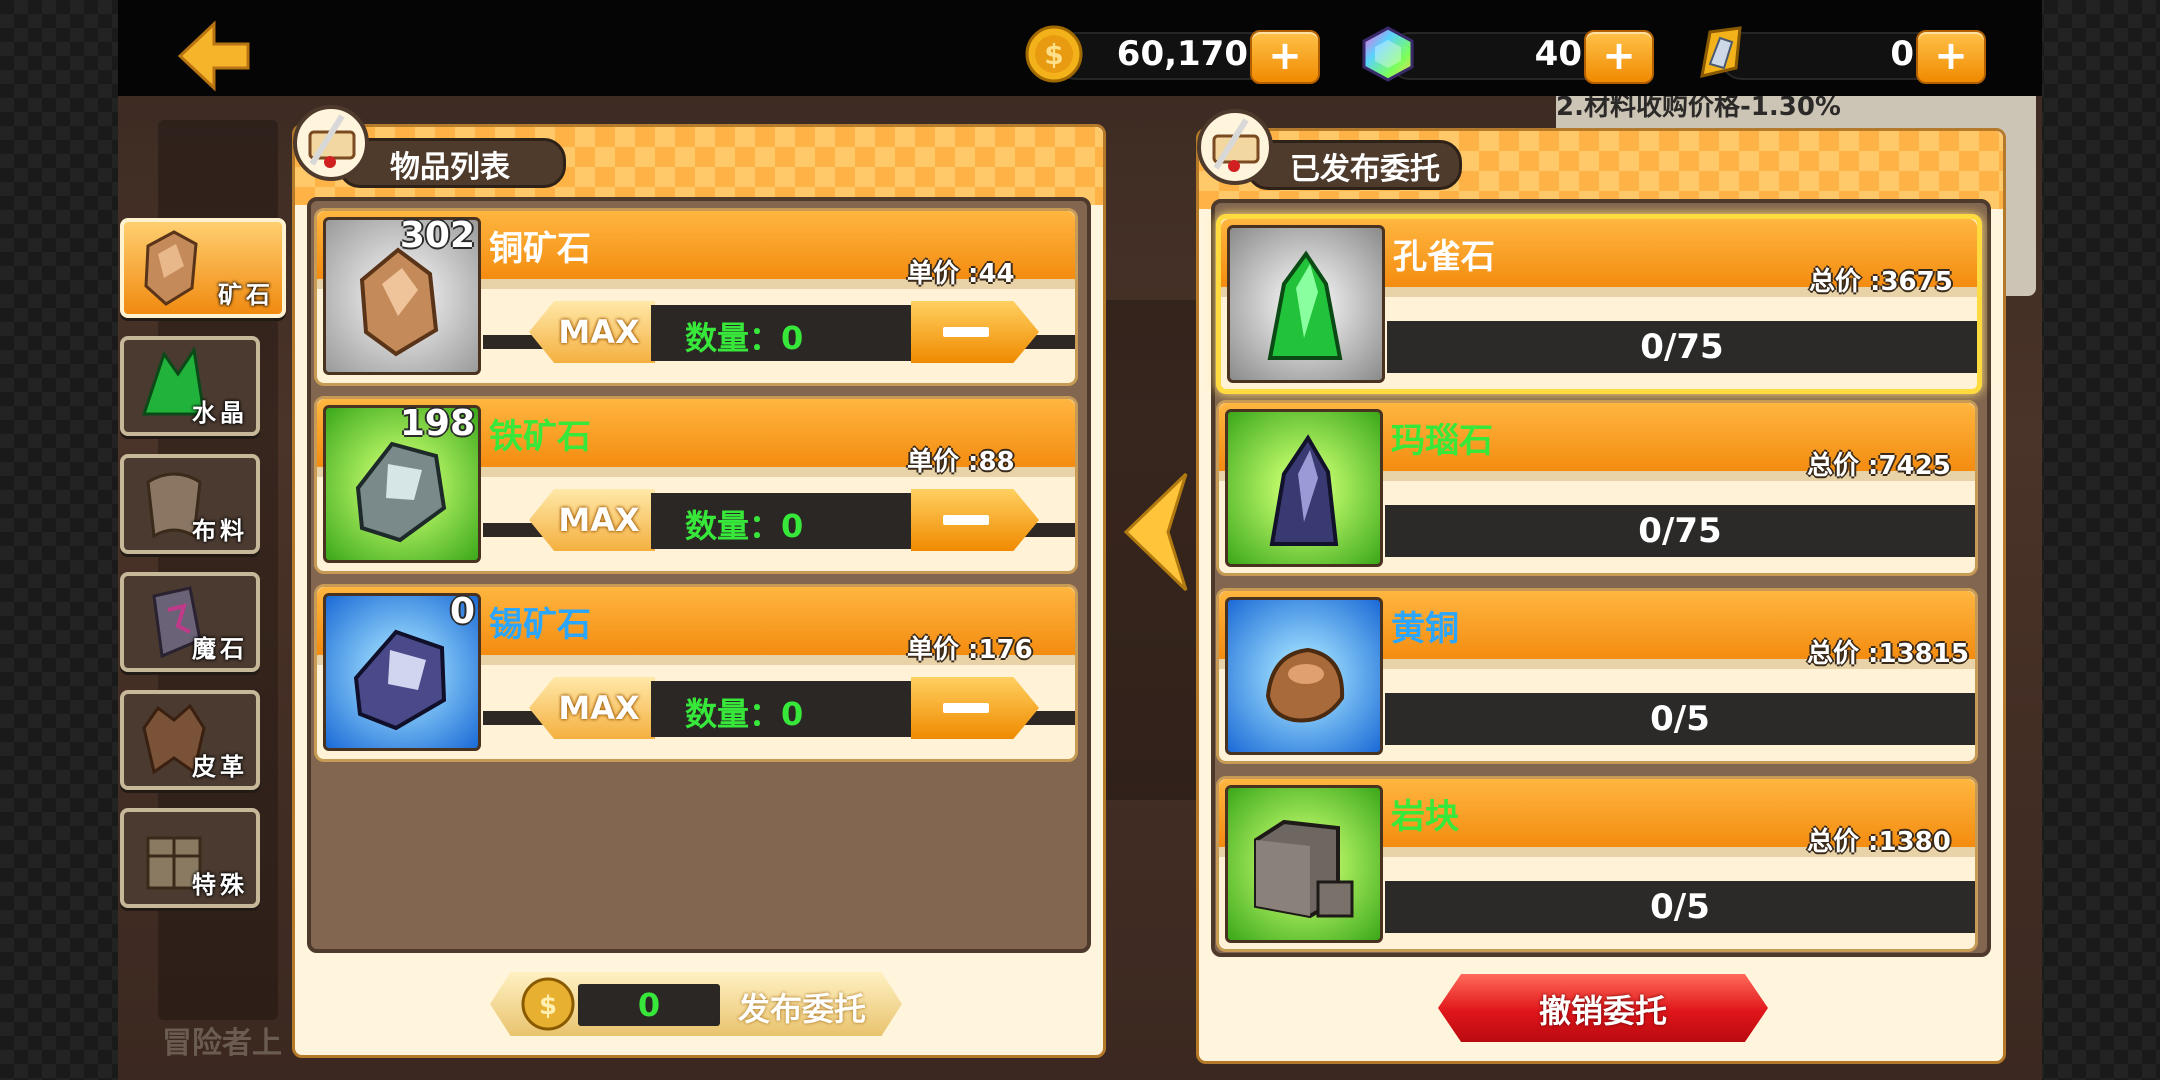 This screenshot has width=2160, height=1080. Describe the element at coordinates (1444, 257) in the screenshot. I see `malachite-name: 孔雀石` at that location.